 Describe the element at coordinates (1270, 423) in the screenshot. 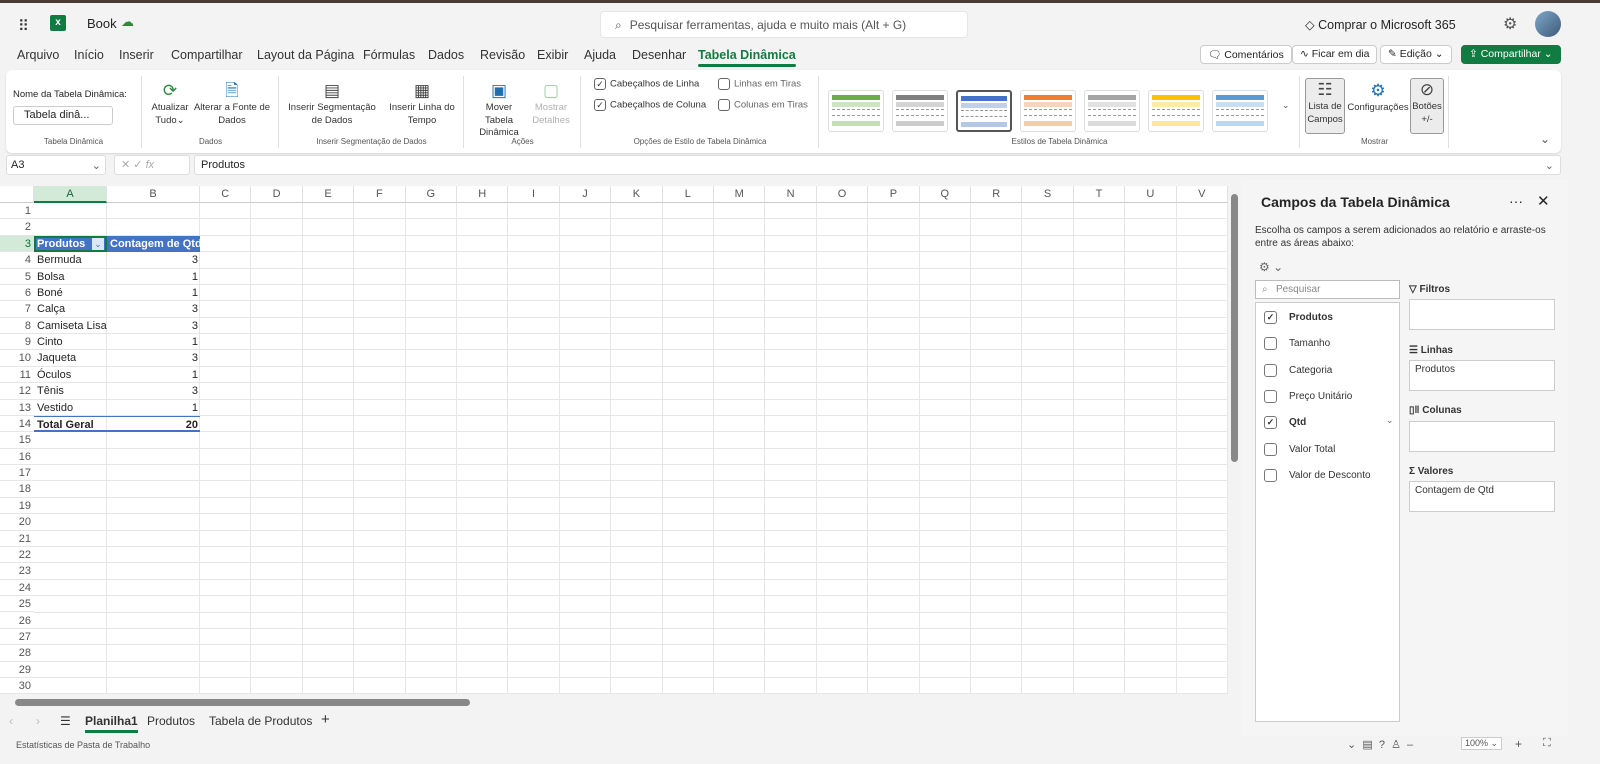

I see `field-checkbox: ✓` at that location.